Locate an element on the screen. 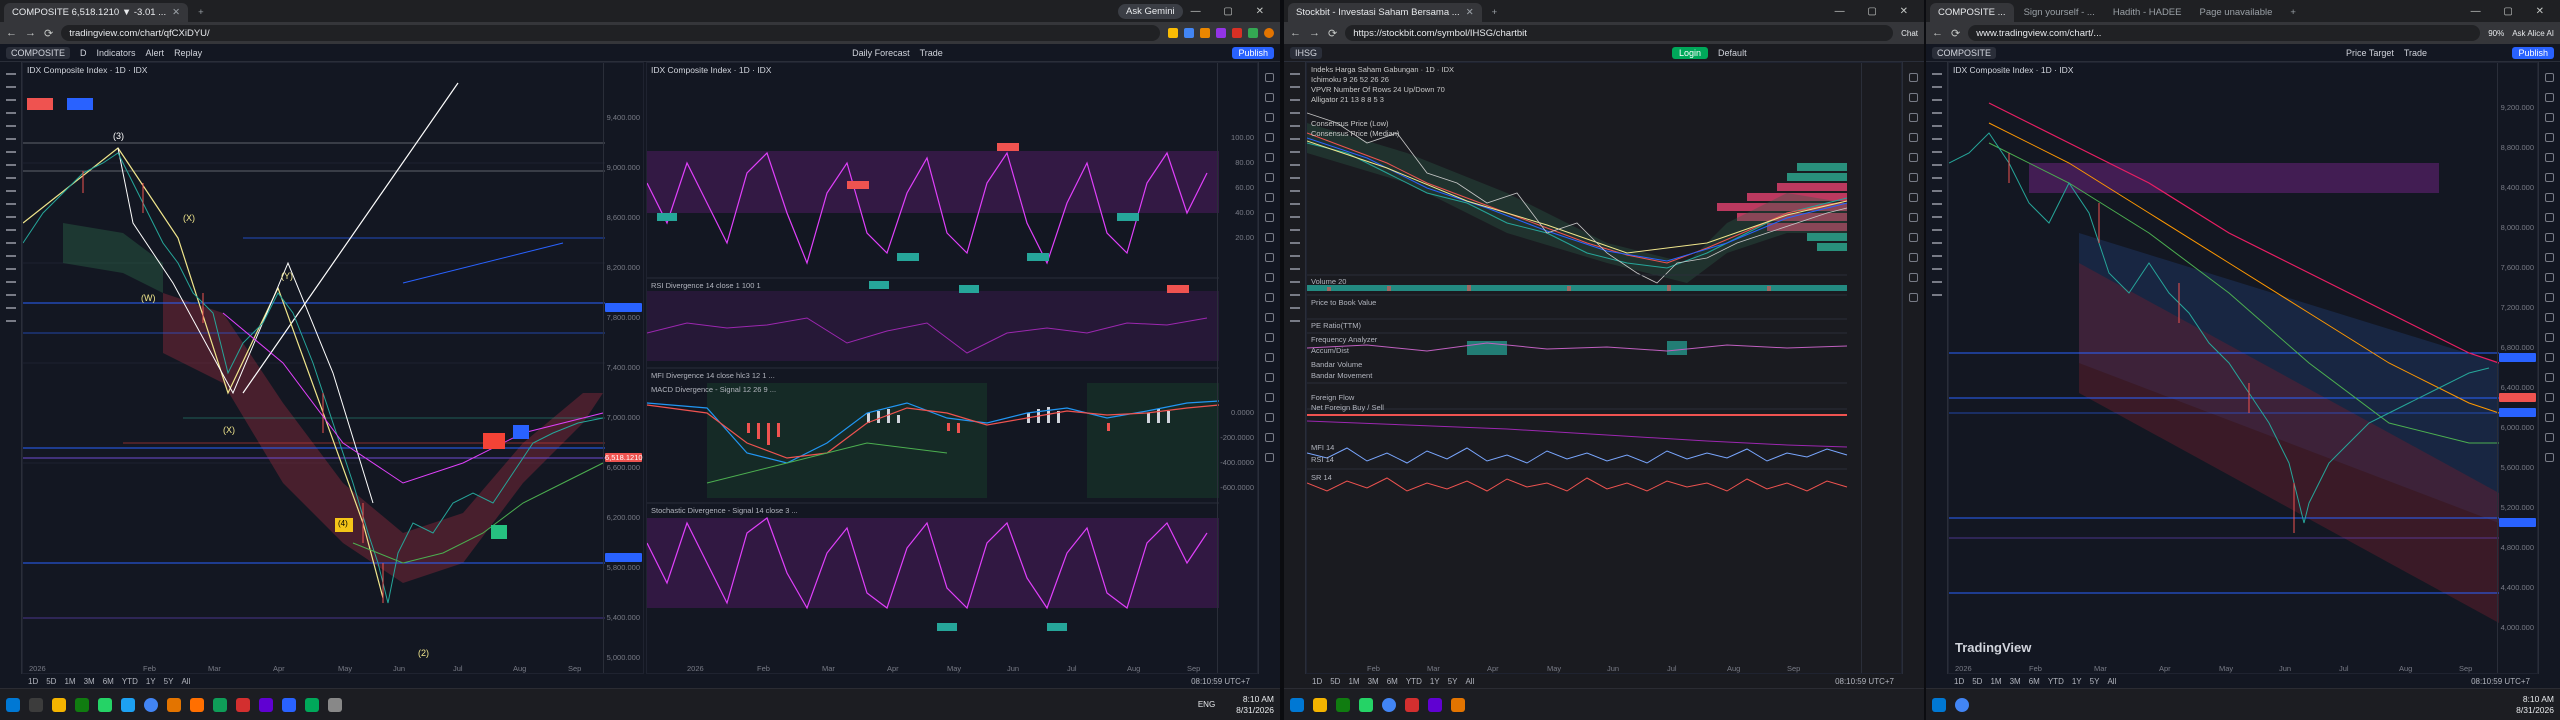 This screenshot has height=720, width=2560. close-icon: ✕ is located at coordinates (176, 12).